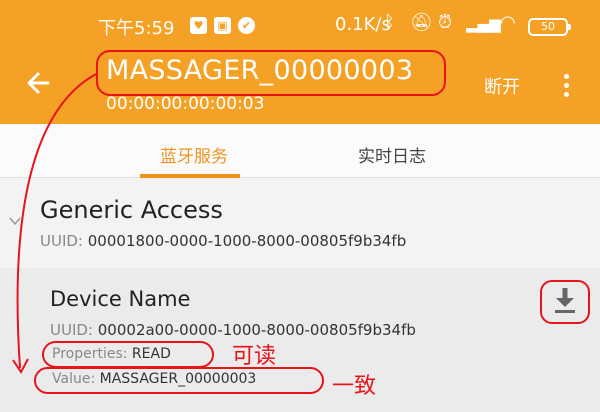 Image resolution: width=600 pixels, height=412 pixels. Describe the element at coordinates (549, 27) in the screenshot. I see `battery-icon: 50` at that location.